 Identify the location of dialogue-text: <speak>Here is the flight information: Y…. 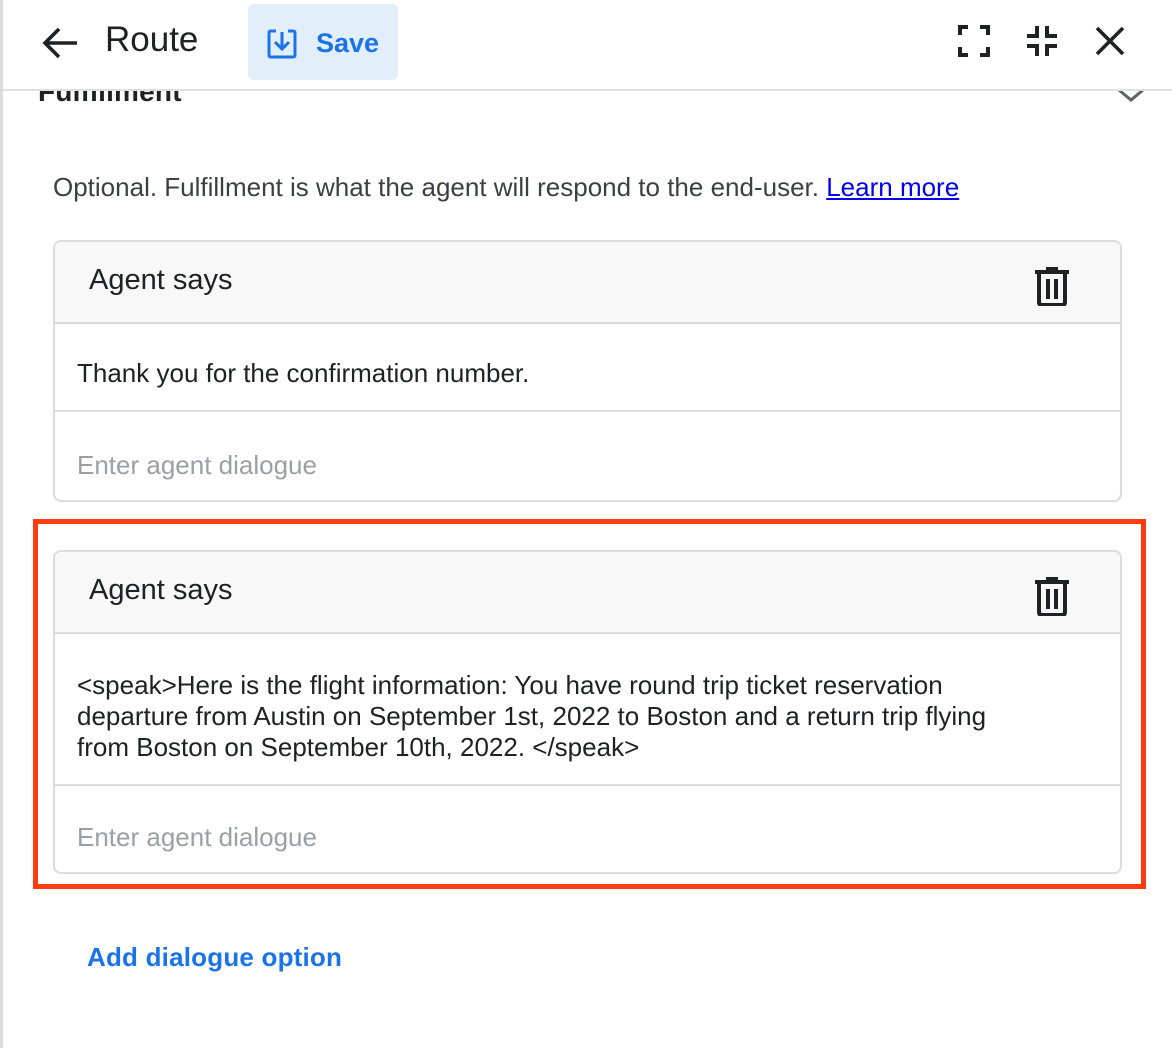
(587, 710).